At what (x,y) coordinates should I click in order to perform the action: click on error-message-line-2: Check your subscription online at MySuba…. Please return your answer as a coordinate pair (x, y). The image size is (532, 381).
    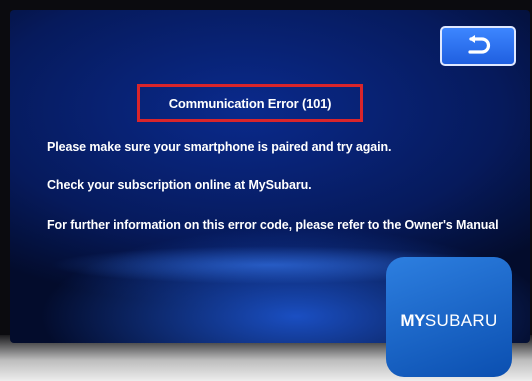
    Looking at the image, I should click on (179, 185).